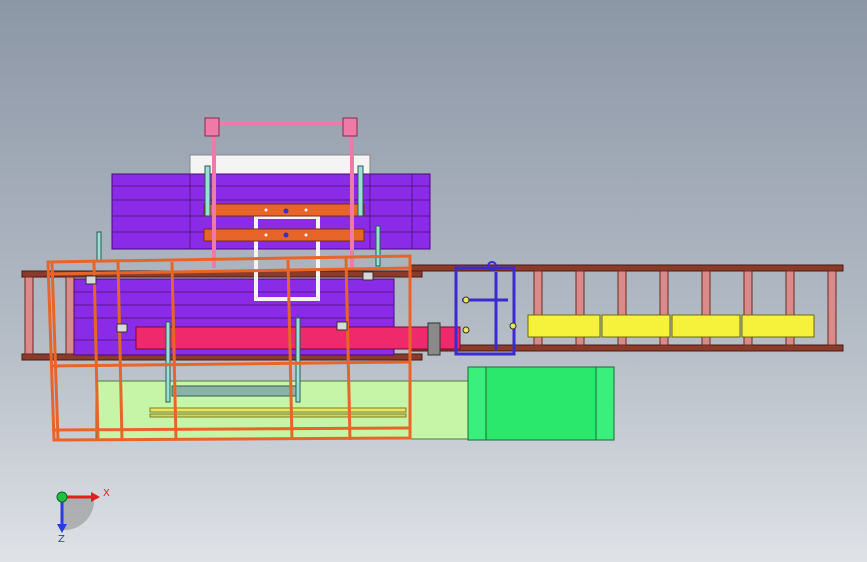  Describe the element at coordinates (106, 493) in the screenshot. I see `x-axis-label: X` at that location.